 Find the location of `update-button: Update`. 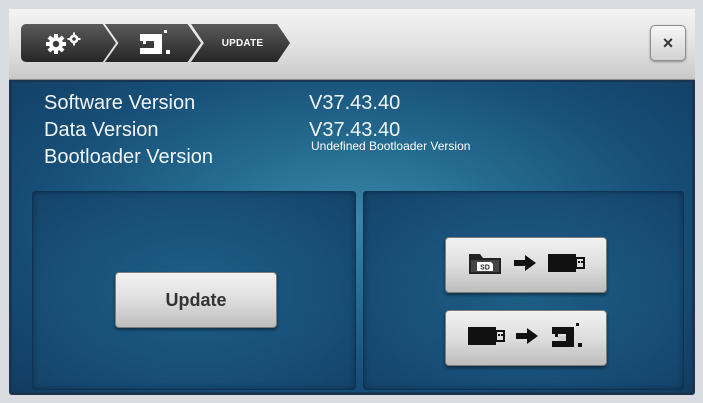

update-button: Update is located at coordinates (196, 300).